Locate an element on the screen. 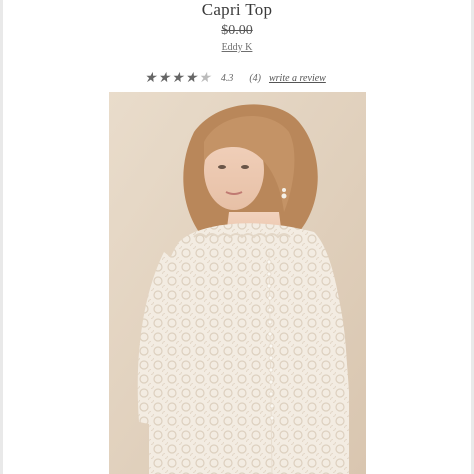 This screenshot has width=474, height=474. star-rating: ★ ★ ★ ★ ★ is located at coordinates (177, 78).